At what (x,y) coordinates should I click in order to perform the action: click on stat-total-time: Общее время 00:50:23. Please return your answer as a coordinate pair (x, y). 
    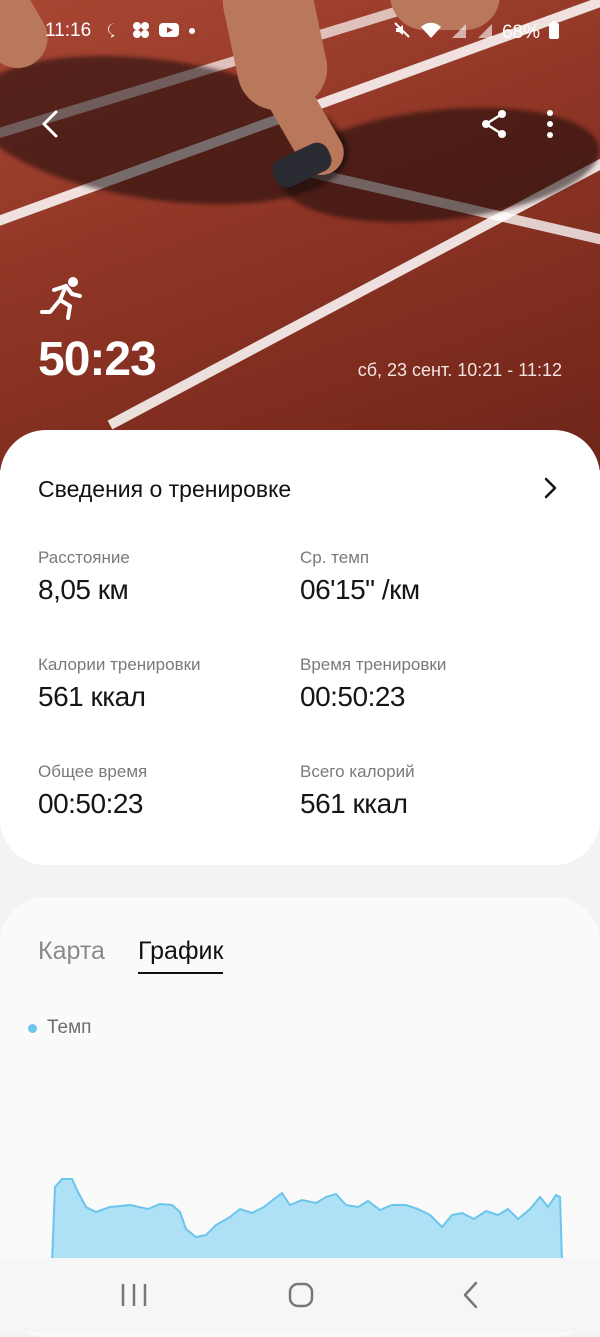
    Looking at the image, I should click on (92, 791).